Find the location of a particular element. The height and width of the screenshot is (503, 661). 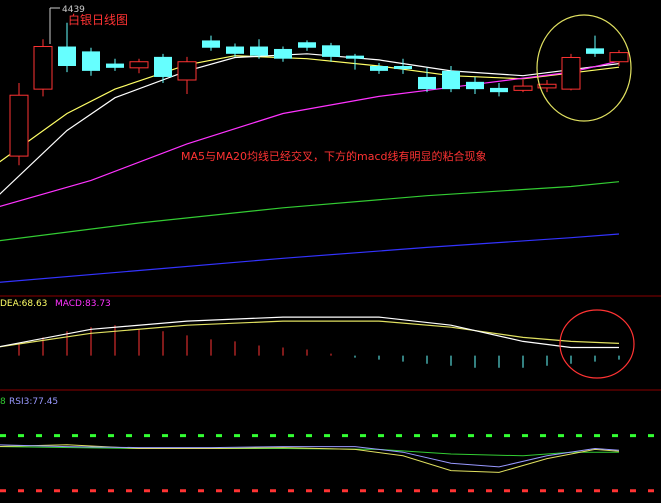

chart-title: 白银日线图 is located at coordinates (98, 19).